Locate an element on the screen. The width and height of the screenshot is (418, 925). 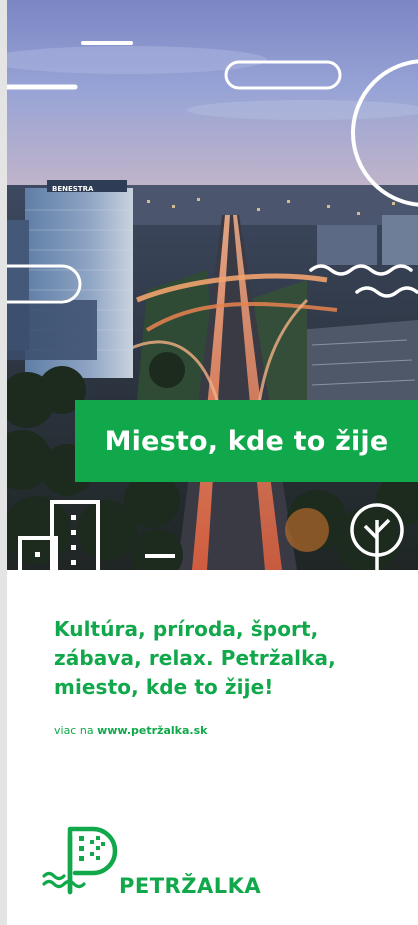
more-prefix: viac na is located at coordinates (74, 730).